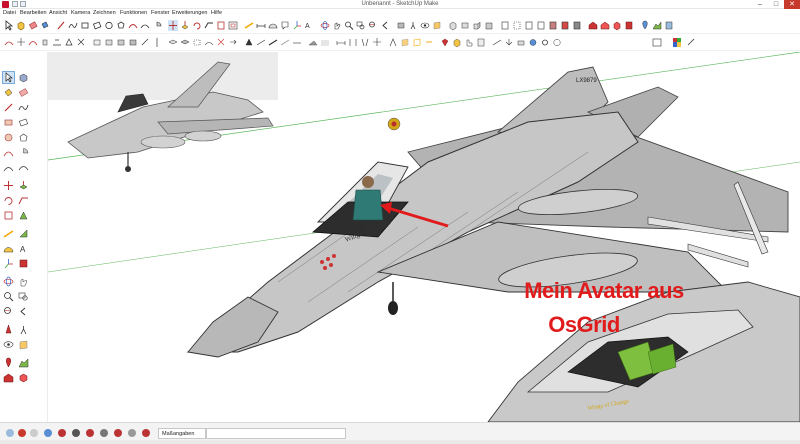 The height and width of the screenshot is (444, 800). Describe the element at coordinates (792, 4) in the screenshot. I see `close-button: ✕` at that location.